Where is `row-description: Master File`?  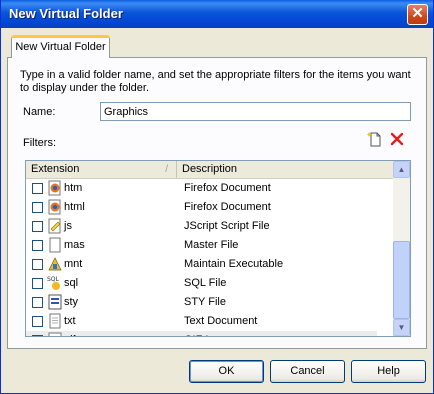
row-description: Master File is located at coordinates (211, 245).